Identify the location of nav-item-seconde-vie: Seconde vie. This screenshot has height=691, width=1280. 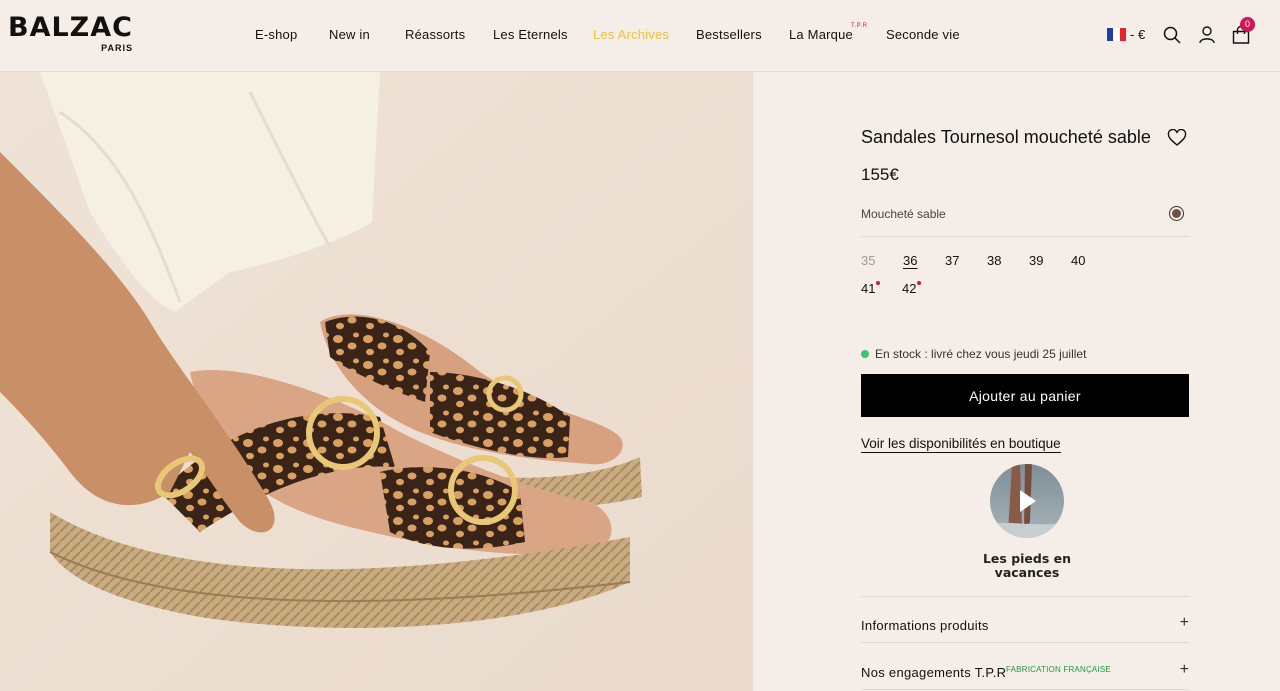
(923, 34).